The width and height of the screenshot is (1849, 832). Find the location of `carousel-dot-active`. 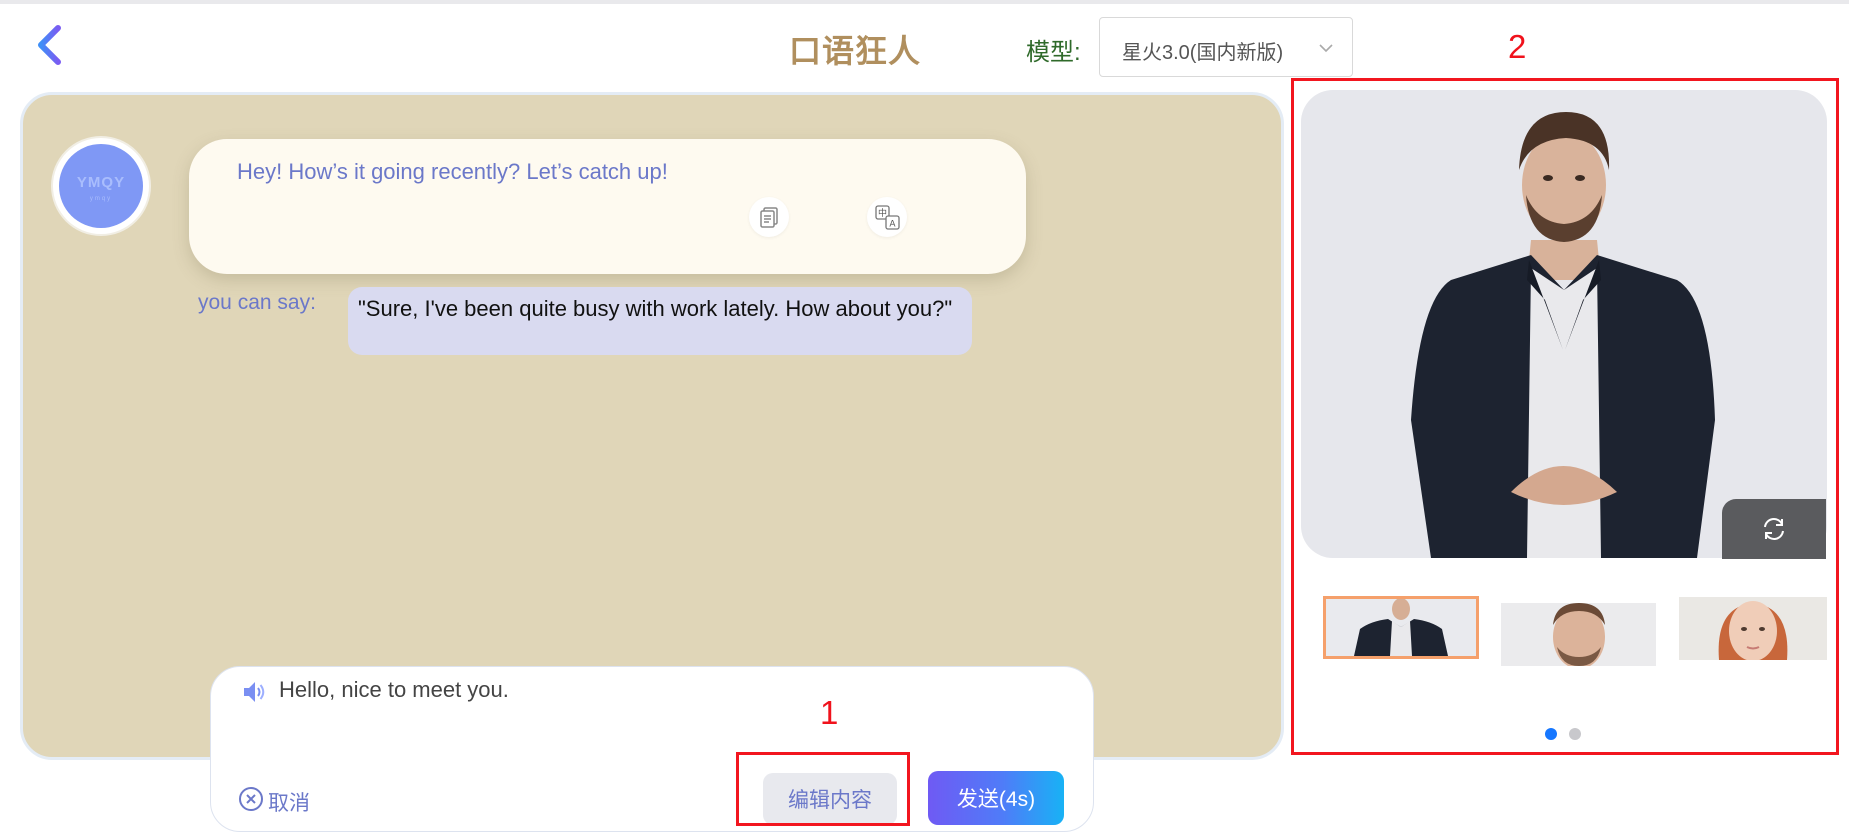

carousel-dot-active is located at coordinates (1551, 734).